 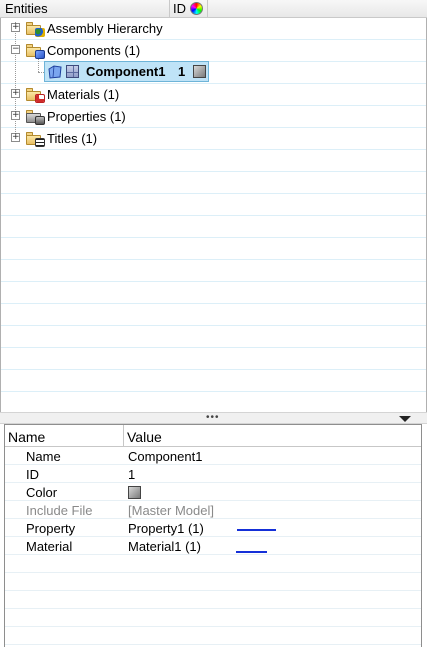 I want to click on column-header-value: Value, so click(x=143, y=436).